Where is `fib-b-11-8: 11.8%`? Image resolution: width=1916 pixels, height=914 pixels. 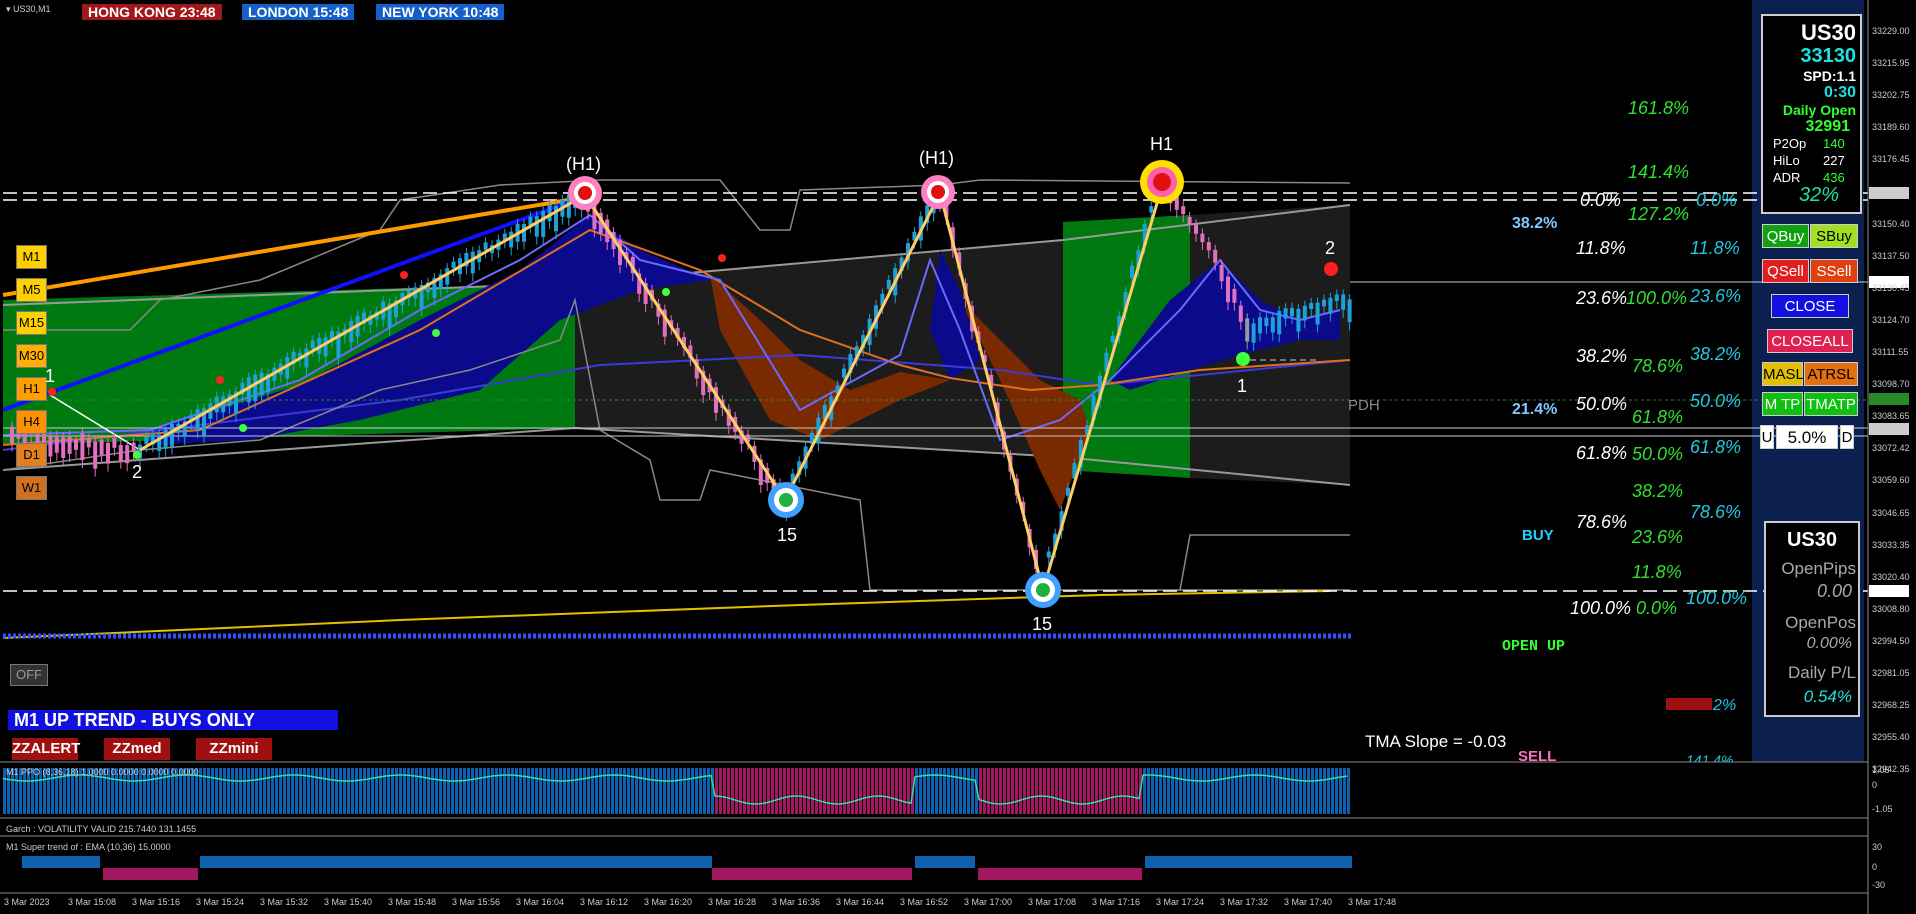
fib-b-11-8: 11.8% is located at coordinates (1657, 572).